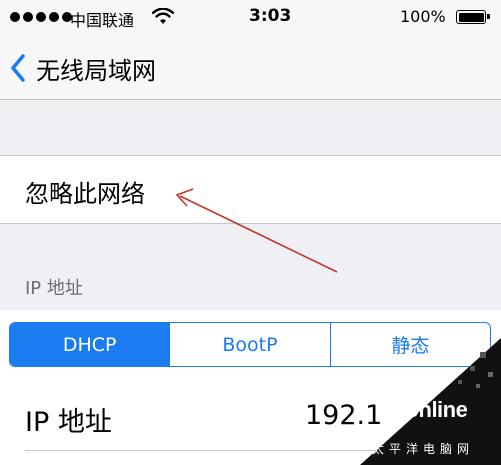 This screenshot has height=465, width=501. What do you see at coordinates (85, 194) in the screenshot?
I see `forget-network-label: 忽略此网络` at bounding box center [85, 194].